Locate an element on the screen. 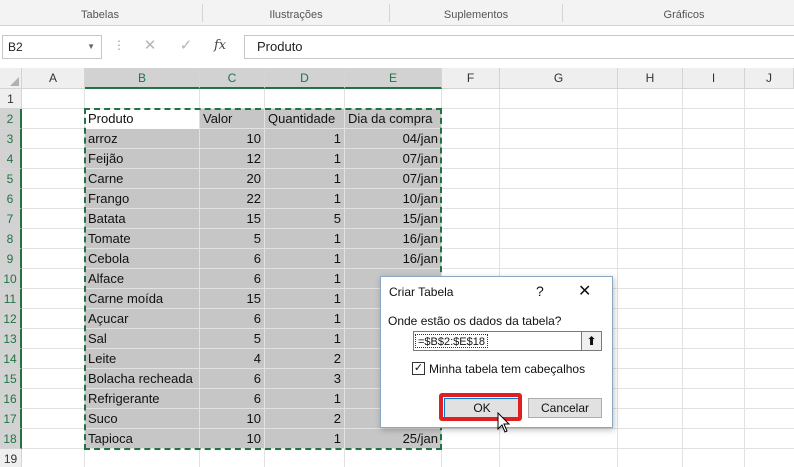  insert-function-icon: fx is located at coordinates (220, 45).